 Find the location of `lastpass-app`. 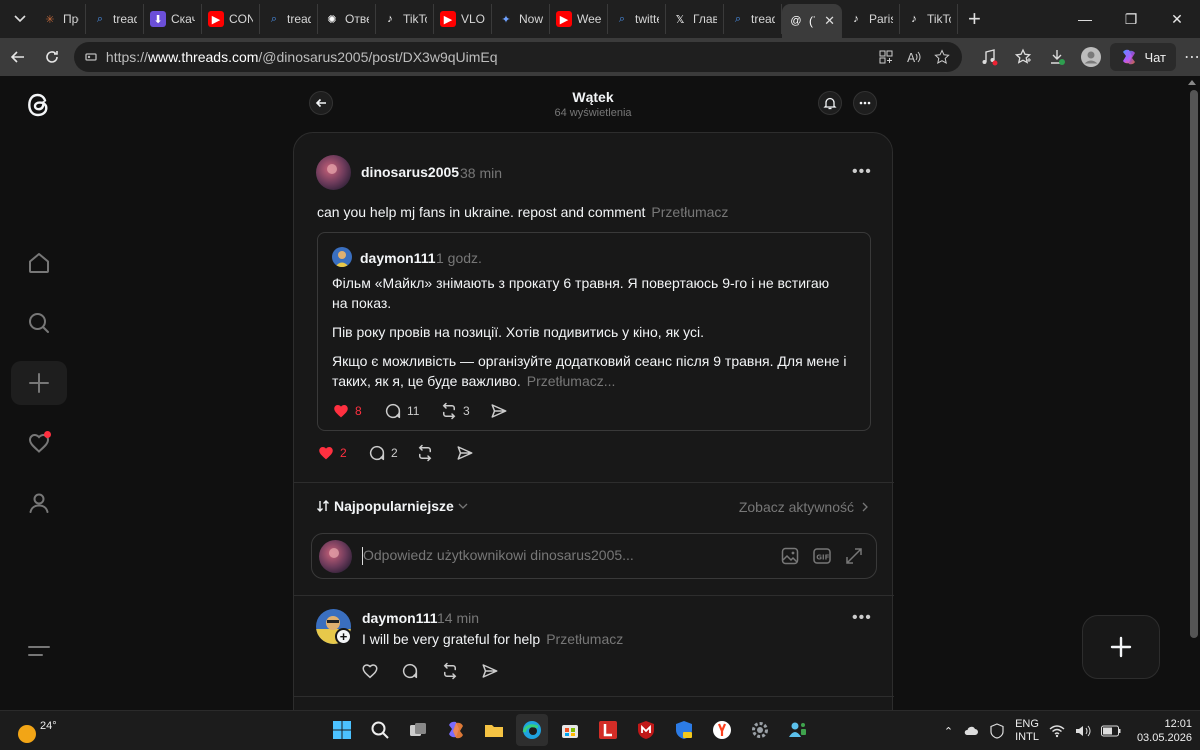

lastpass-app is located at coordinates (608, 730).